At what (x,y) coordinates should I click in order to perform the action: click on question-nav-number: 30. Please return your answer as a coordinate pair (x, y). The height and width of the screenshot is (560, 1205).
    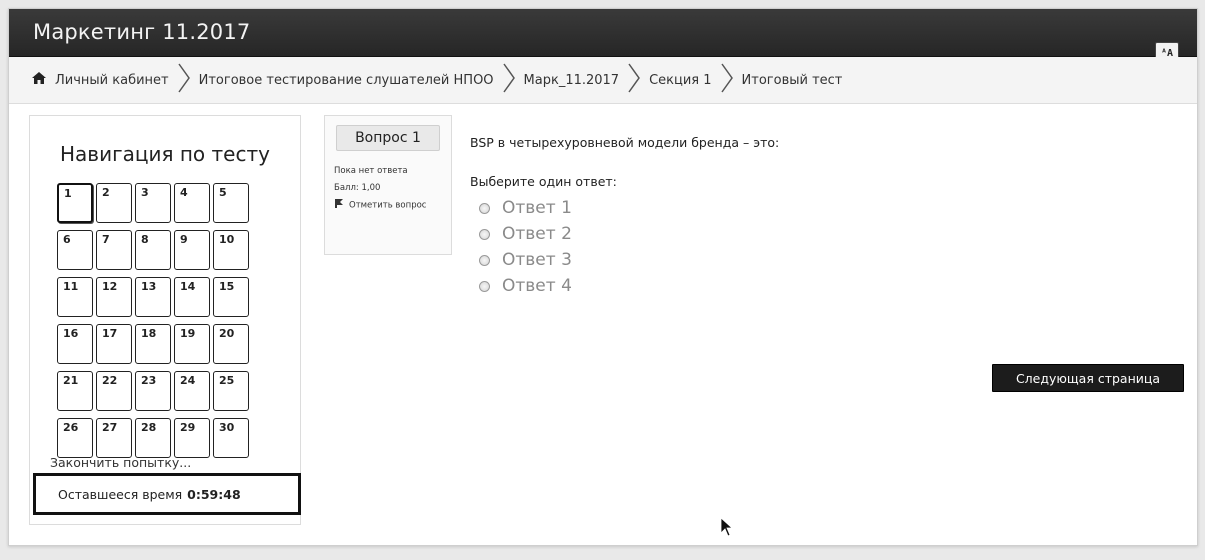
    Looking at the image, I should click on (227, 427).